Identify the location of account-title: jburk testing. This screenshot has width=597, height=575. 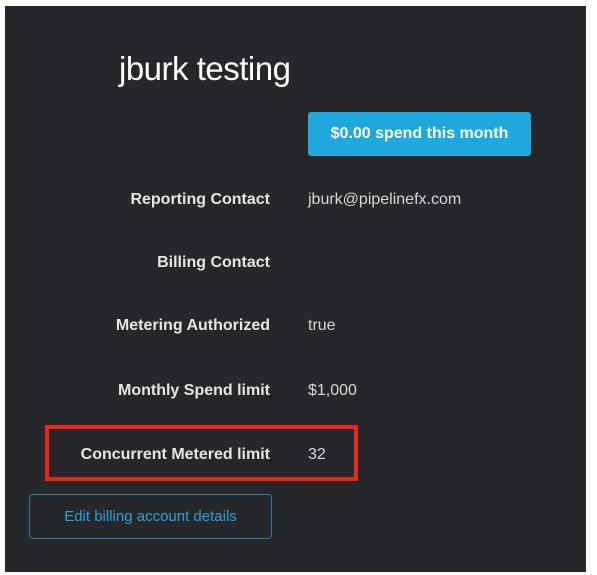
(205, 68).